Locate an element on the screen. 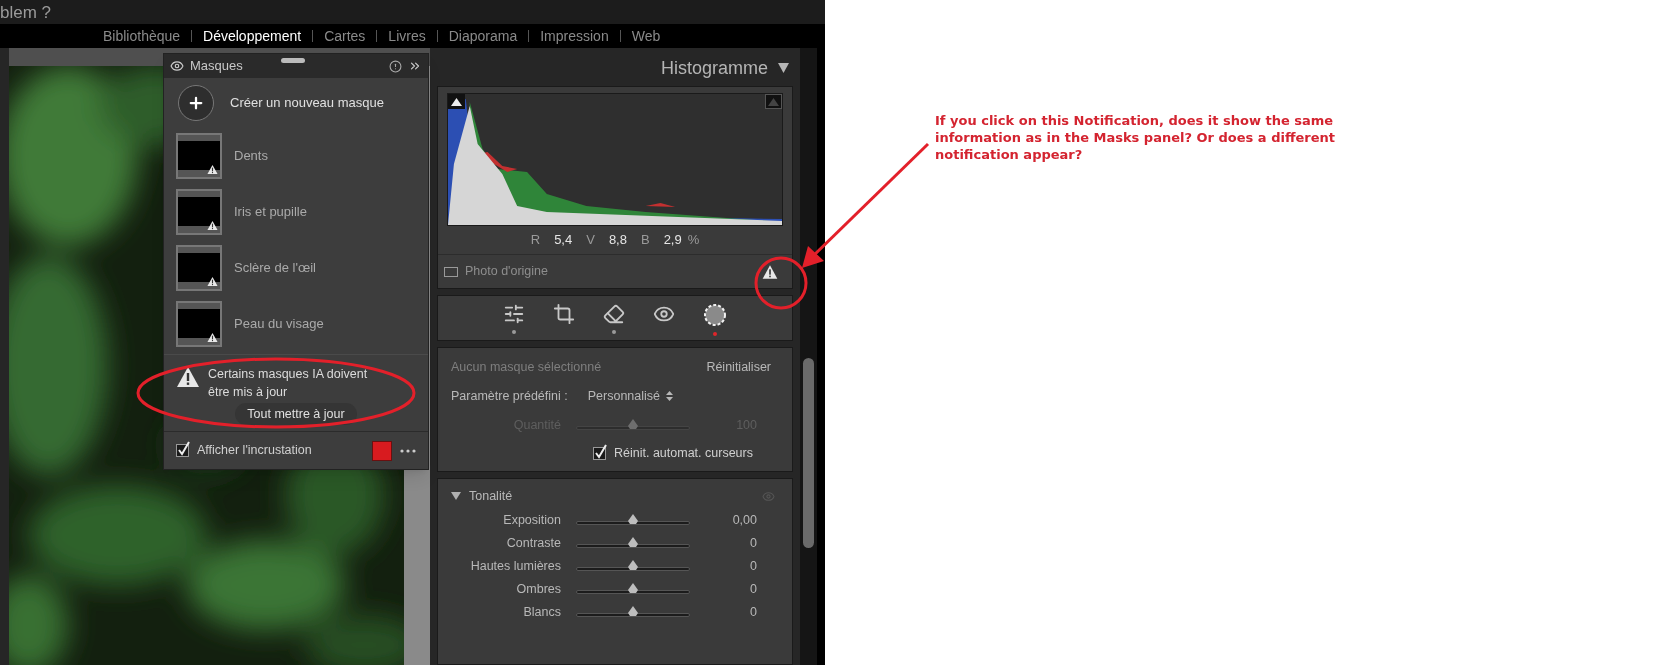  reset-link: Réinitialiser is located at coordinates (738, 367).